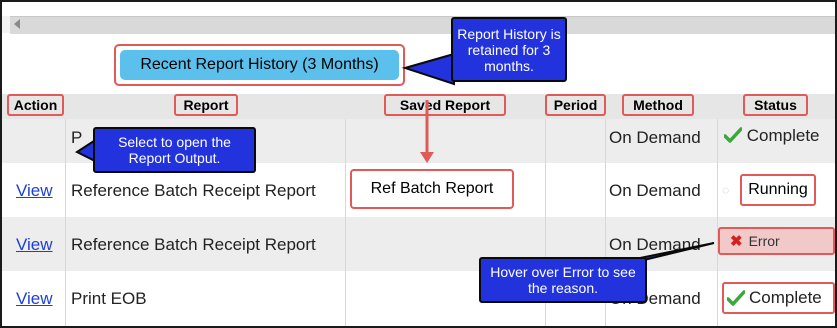  I want to click on open-output-callout: Select to open the Report Output., so click(174, 150).